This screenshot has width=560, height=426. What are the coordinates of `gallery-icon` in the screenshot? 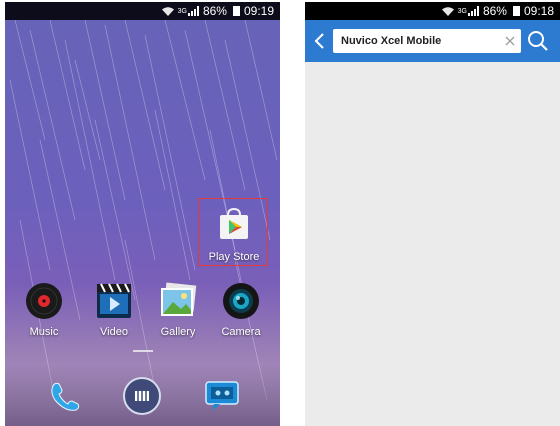 It's located at (178, 301).